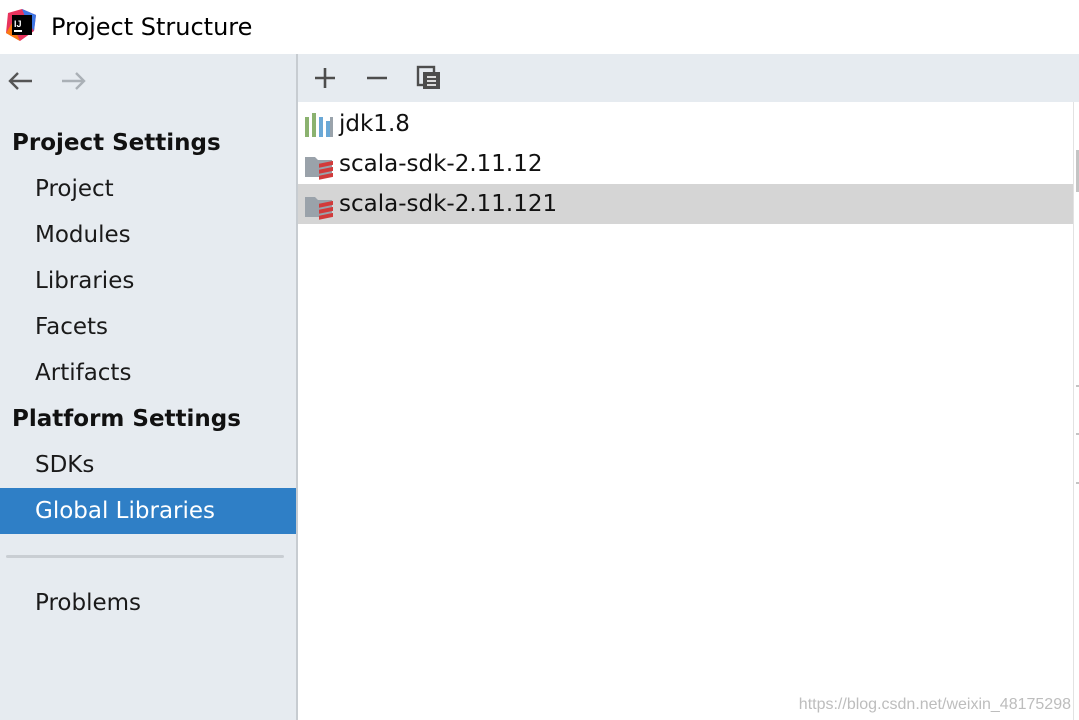 The width and height of the screenshot is (1079, 720). I want to click on remove-library-button, so click(377, 78).